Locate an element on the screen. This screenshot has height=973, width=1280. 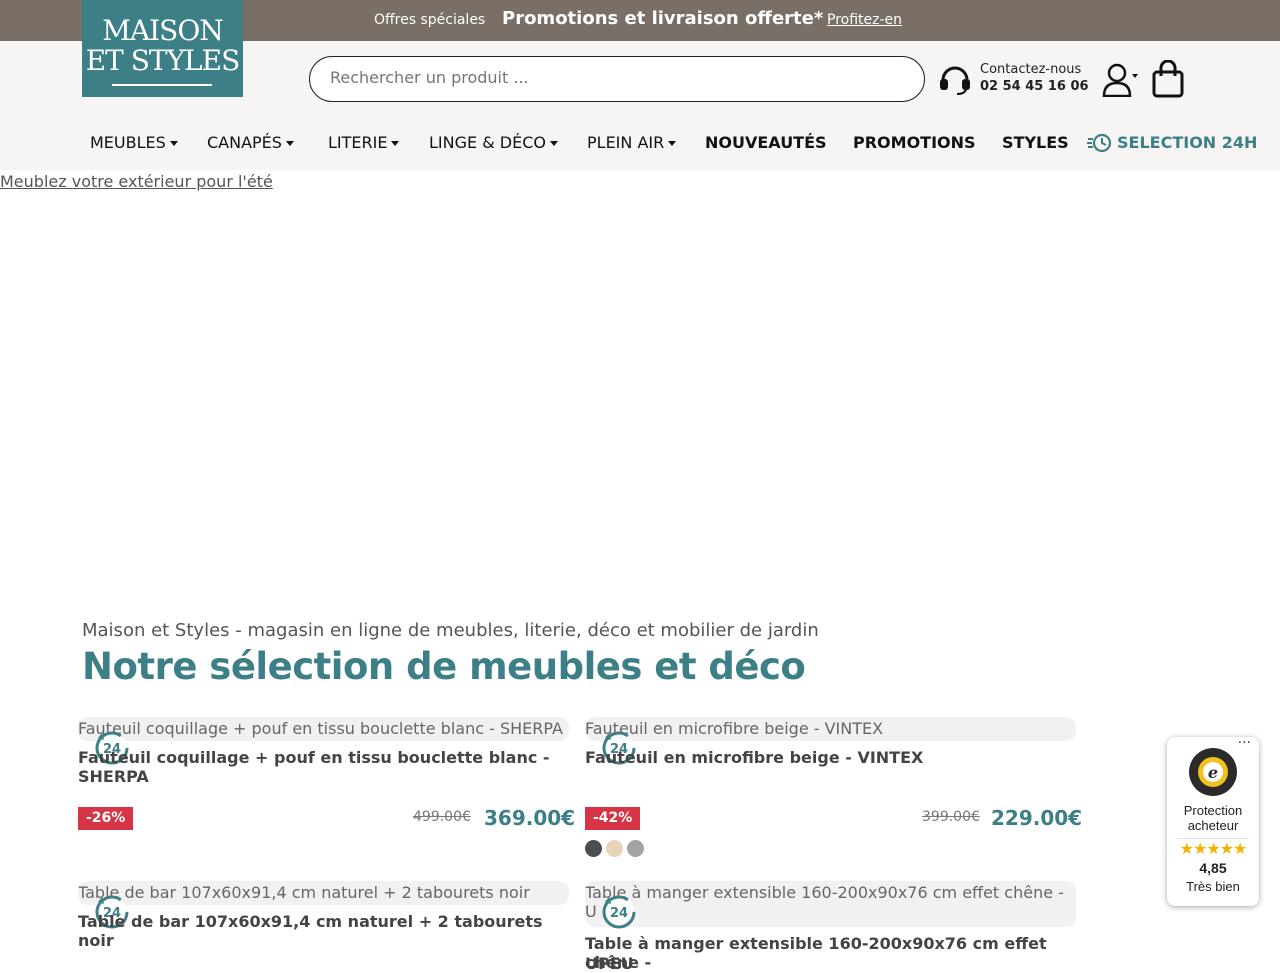
badge-24-text: 24 is located at coordinates (619, 913).